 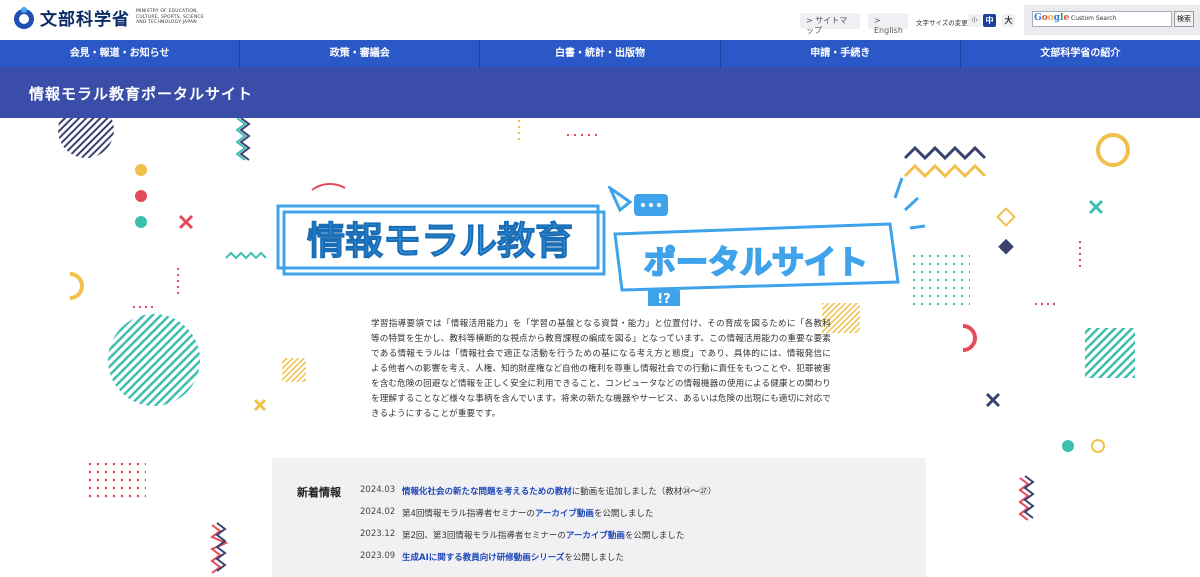 What do you see at coordinates (360, 53) in the screenshot?
I see `nav-item-policy: 政策・審議会` at bounding box center [360, 53].